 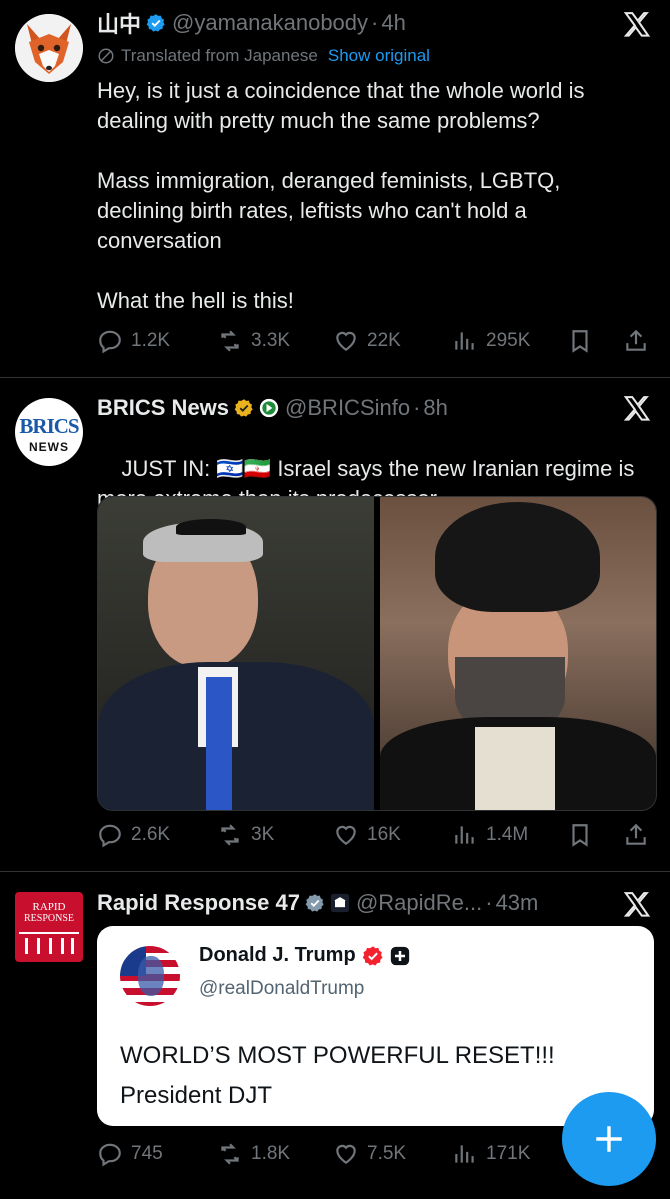 I want to click on tweet-1-actions: 1.2K 3.3K 22K 295K, so click(x=375, y=341).